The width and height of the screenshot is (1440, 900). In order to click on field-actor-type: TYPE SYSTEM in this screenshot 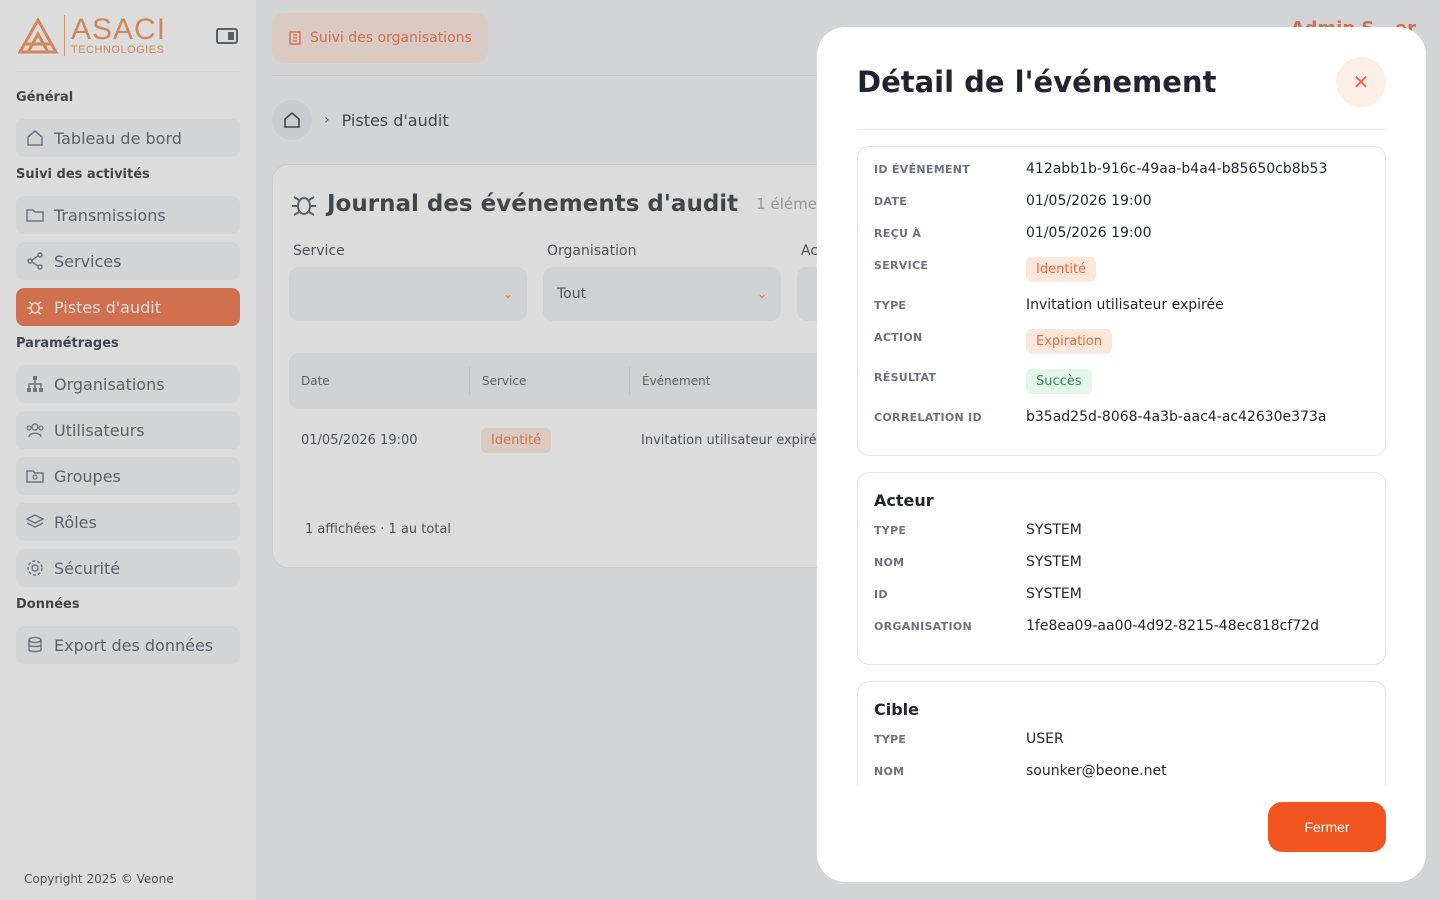, I will do `click(1121, 538)`.